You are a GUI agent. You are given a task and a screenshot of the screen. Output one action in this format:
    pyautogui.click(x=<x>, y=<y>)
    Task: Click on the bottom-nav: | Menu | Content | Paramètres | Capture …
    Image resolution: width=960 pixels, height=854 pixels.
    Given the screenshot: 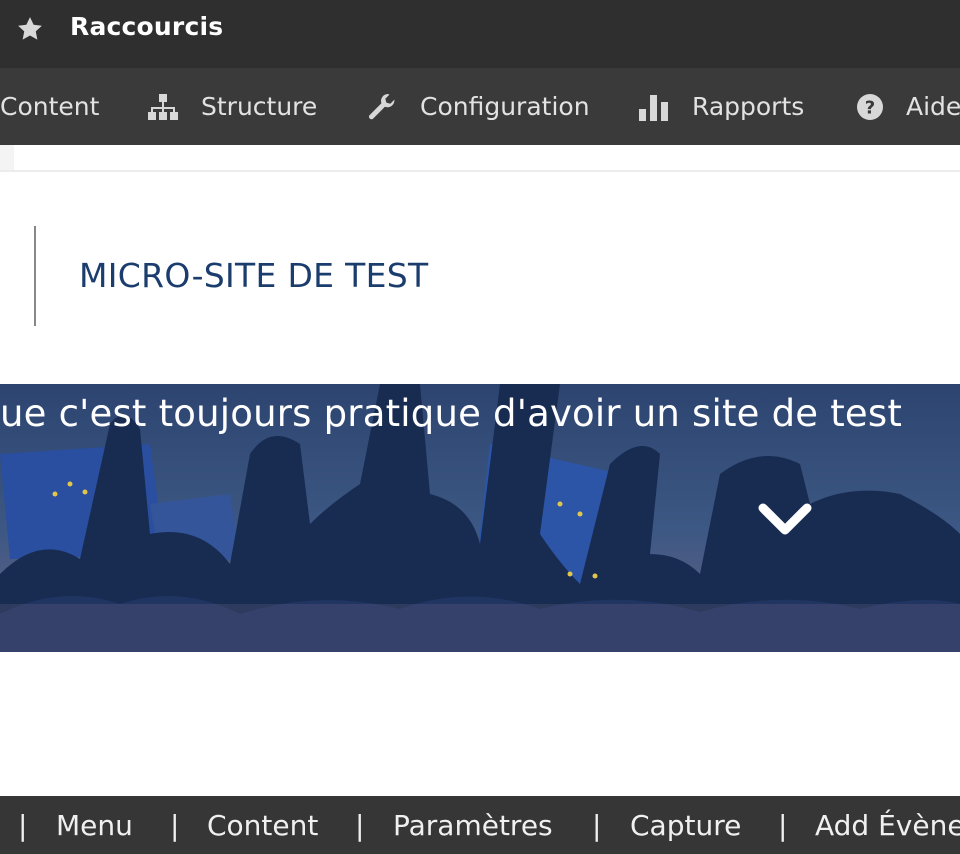 What is the action you would take?
    pyautogui.click(x=480, y=825)
    